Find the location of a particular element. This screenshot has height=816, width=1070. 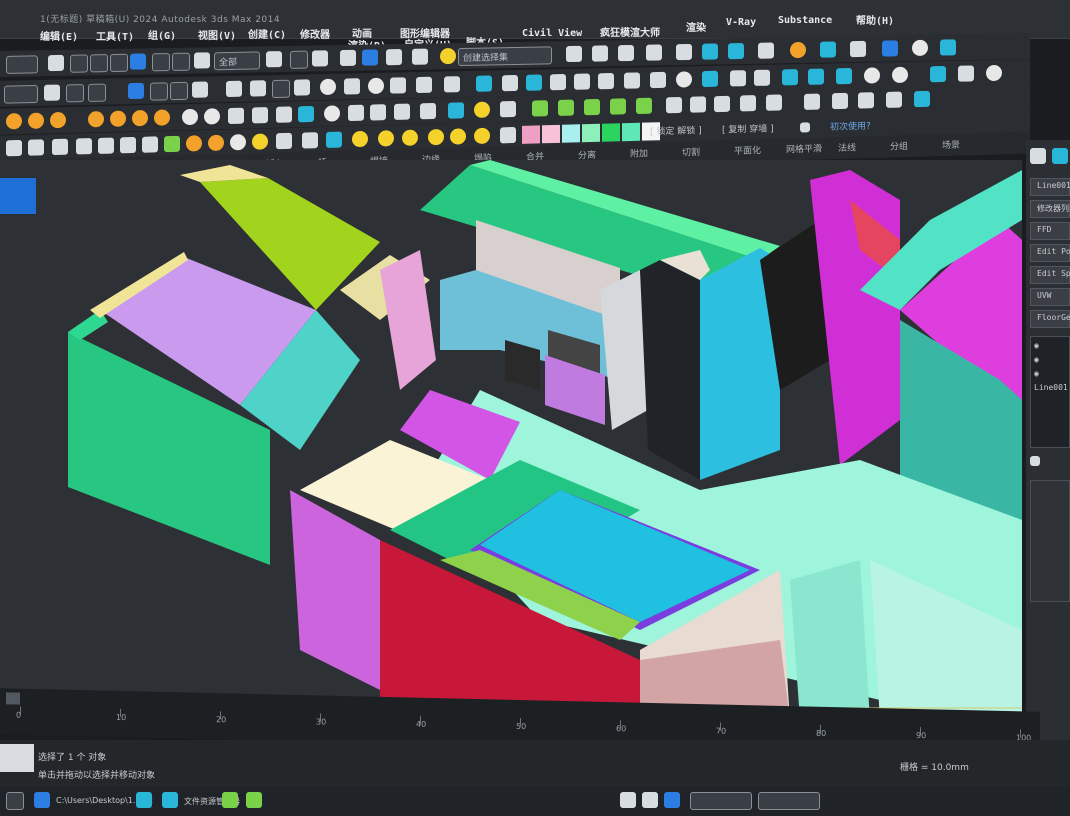

maxscript-listener is located at coordinates (17, 758).